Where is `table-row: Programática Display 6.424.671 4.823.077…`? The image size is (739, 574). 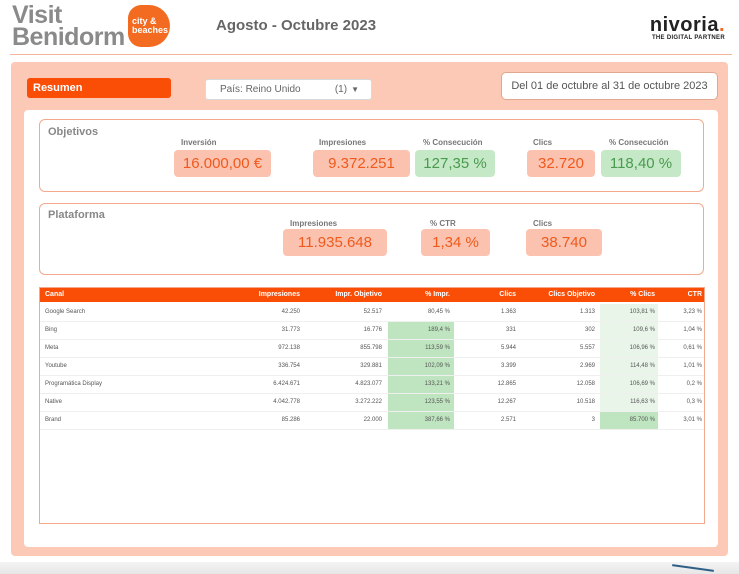
table-row: Programática Display 6.424.671 4.823.077… is located at coordinates (372, 385).